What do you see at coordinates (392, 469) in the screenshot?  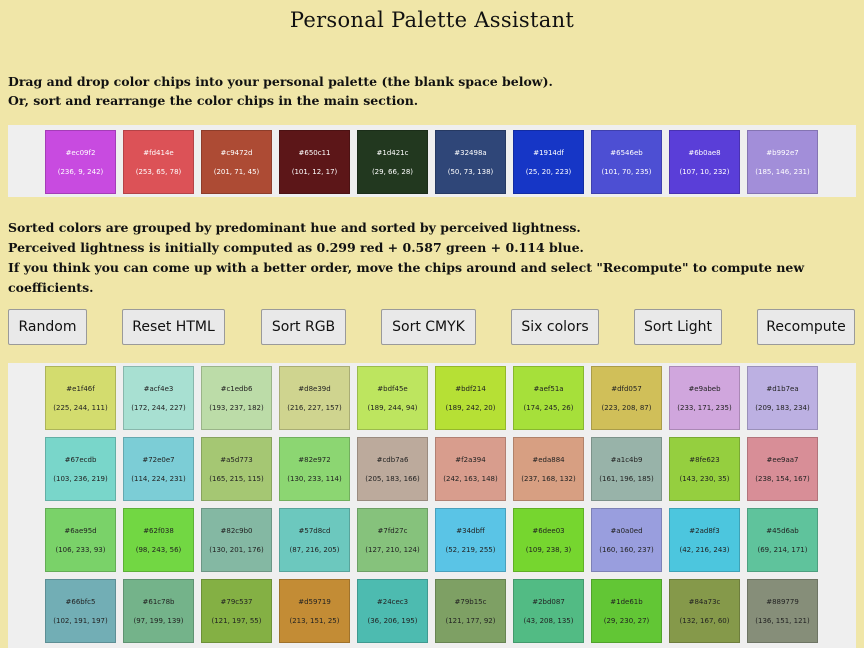 I see `color-chip: #cdb7a6 (205, 183, 166)` at bounding box center [392, 469].